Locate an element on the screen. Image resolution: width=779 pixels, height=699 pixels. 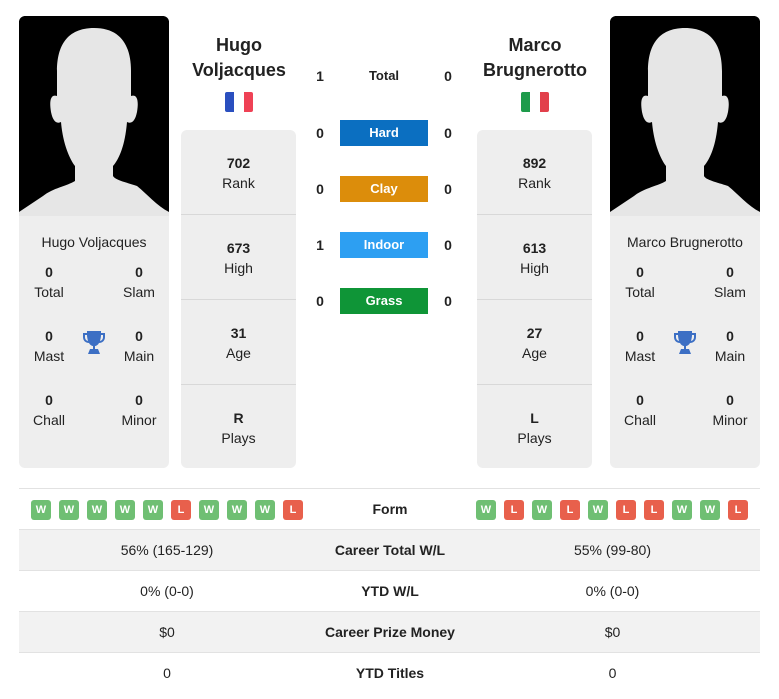
h2h-hard-row: 0 Hard 0 is located at coordinates (385, 133).